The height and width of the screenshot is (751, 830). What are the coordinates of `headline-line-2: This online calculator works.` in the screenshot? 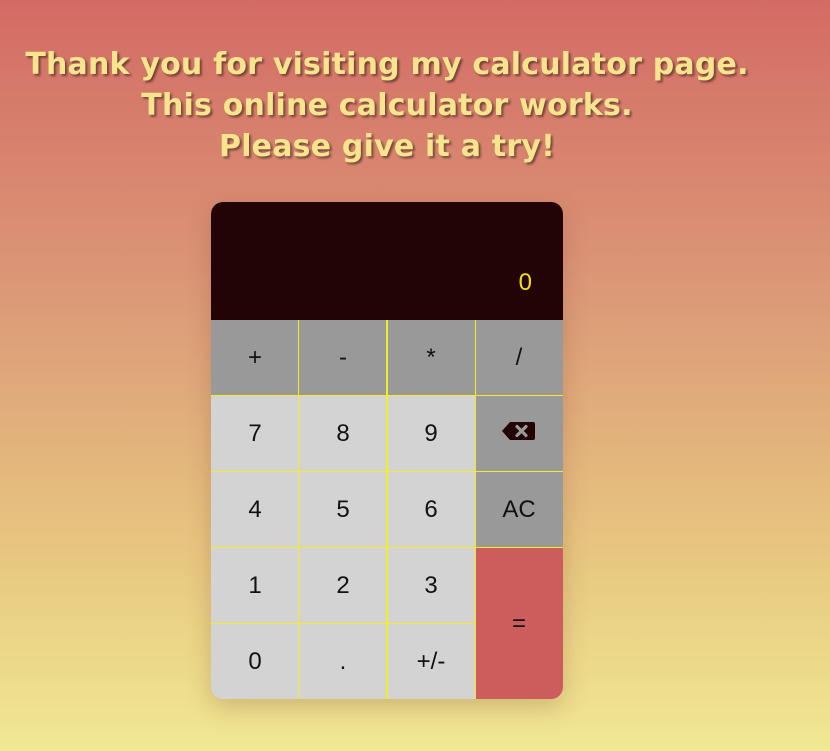 It's located at (387, 105).